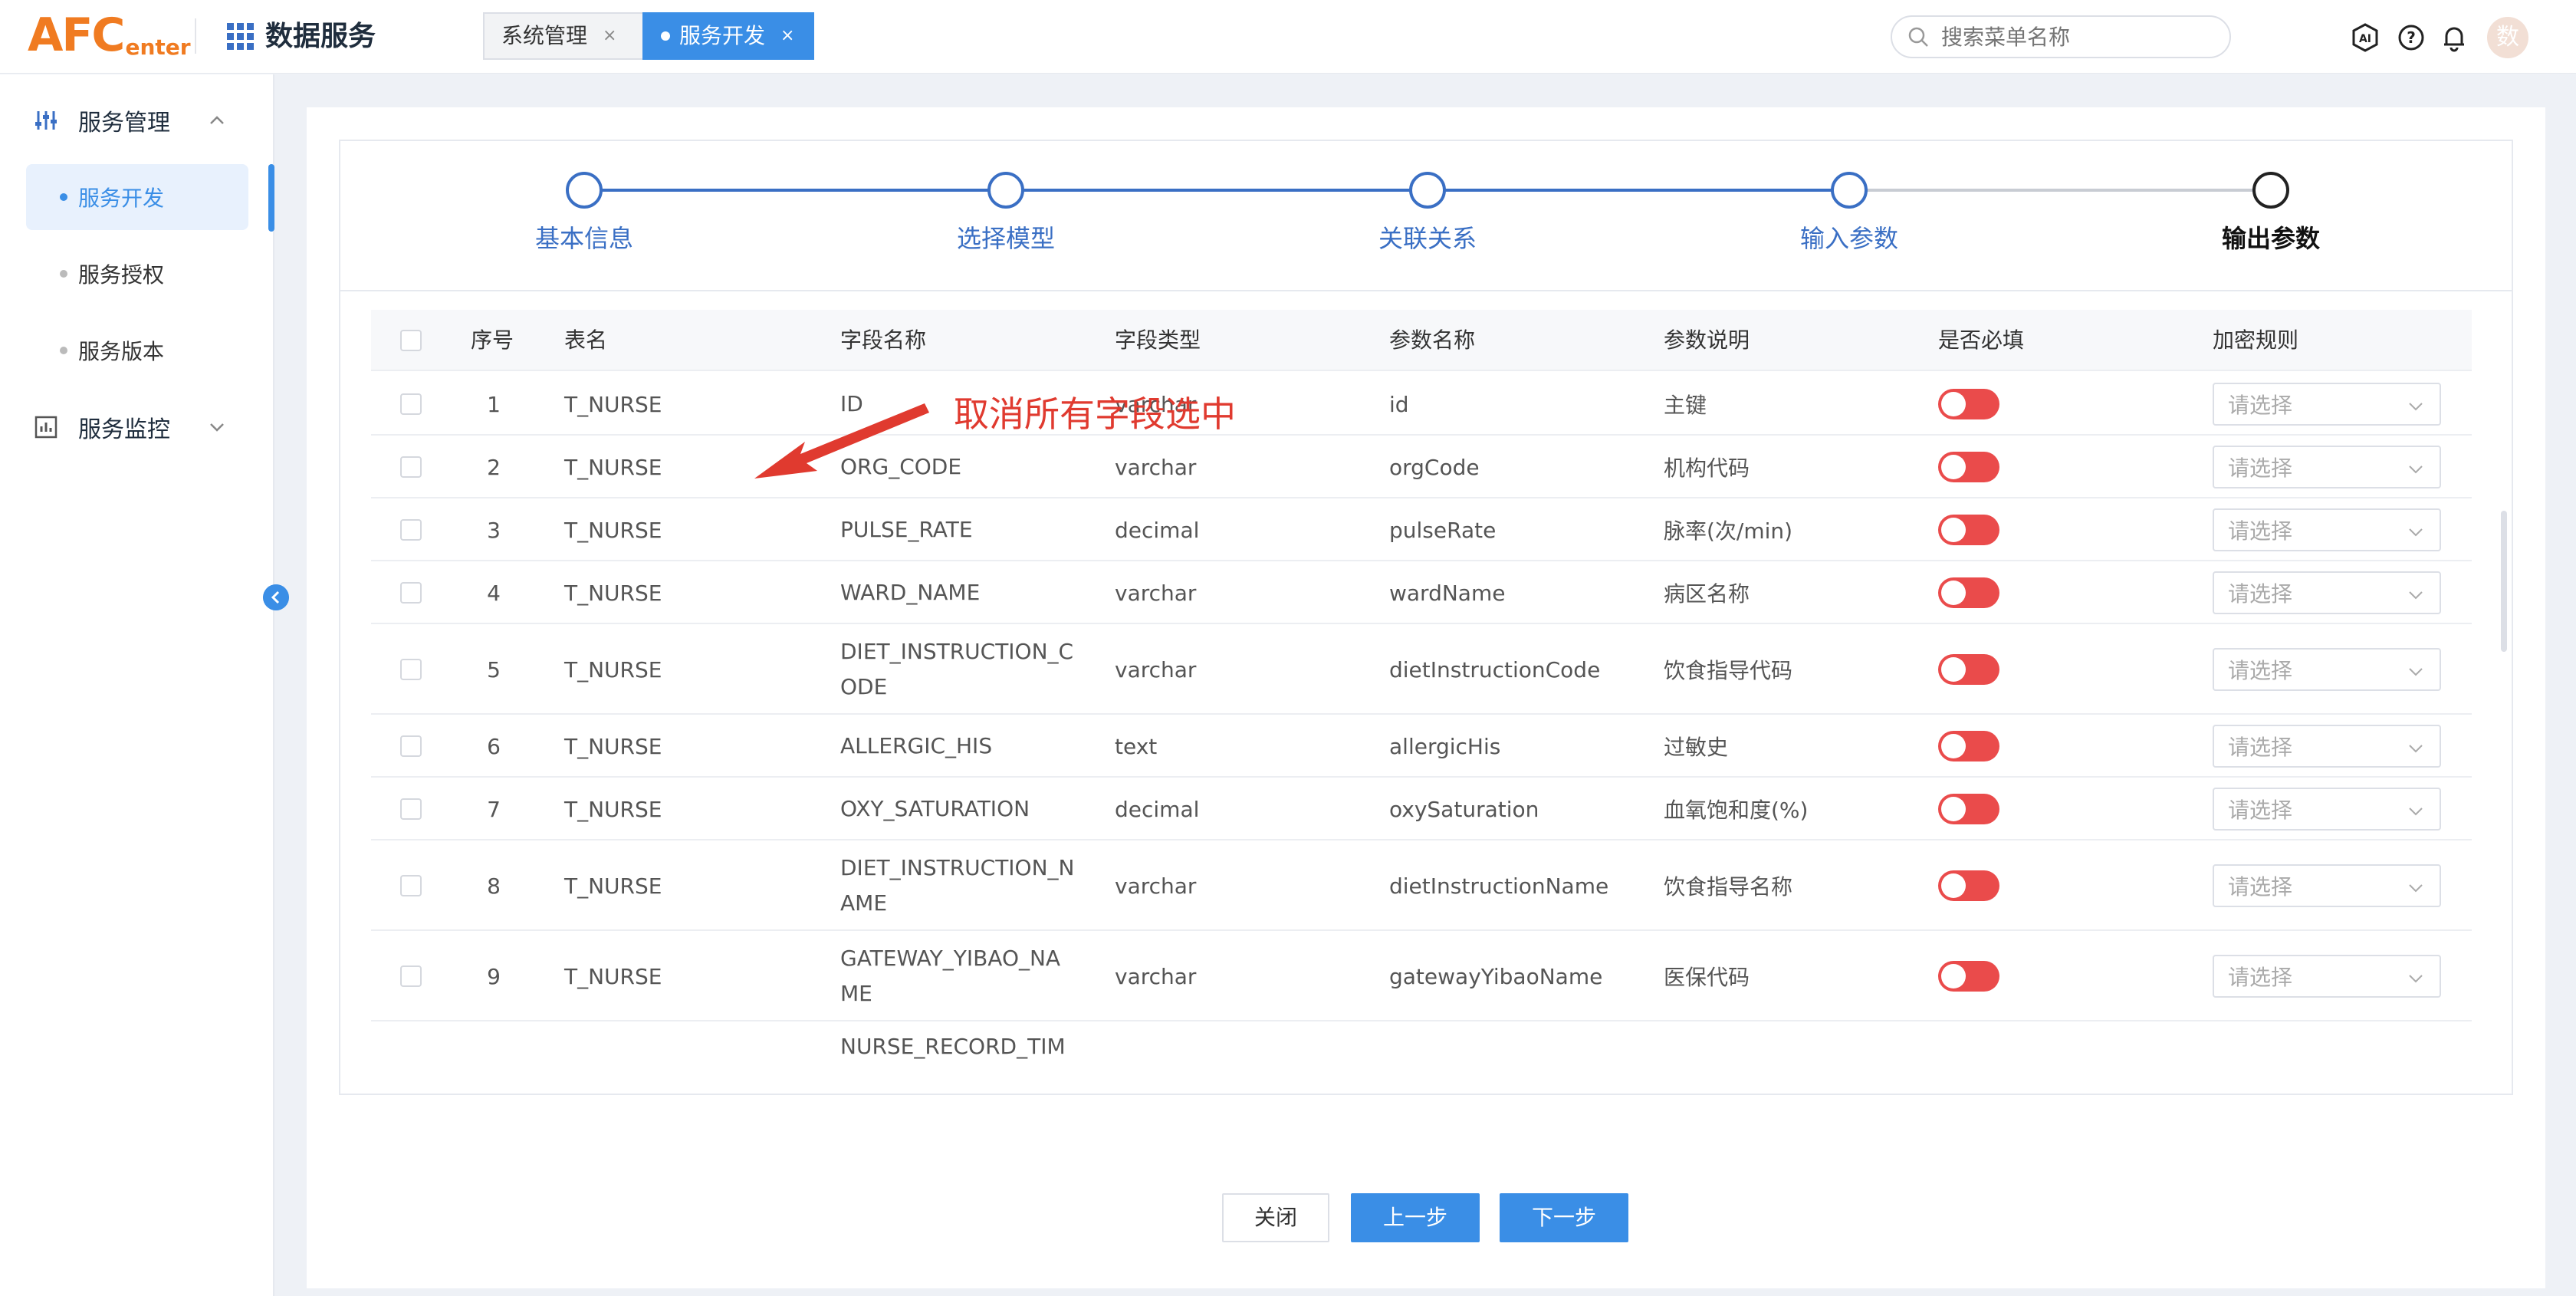 The width and height of the screenshot is (2576, 1296). What do you see at coordinates (1275, 1217) in the screenshot?
I see `close-button: 关闭` at bounding box center [1275, 1217].